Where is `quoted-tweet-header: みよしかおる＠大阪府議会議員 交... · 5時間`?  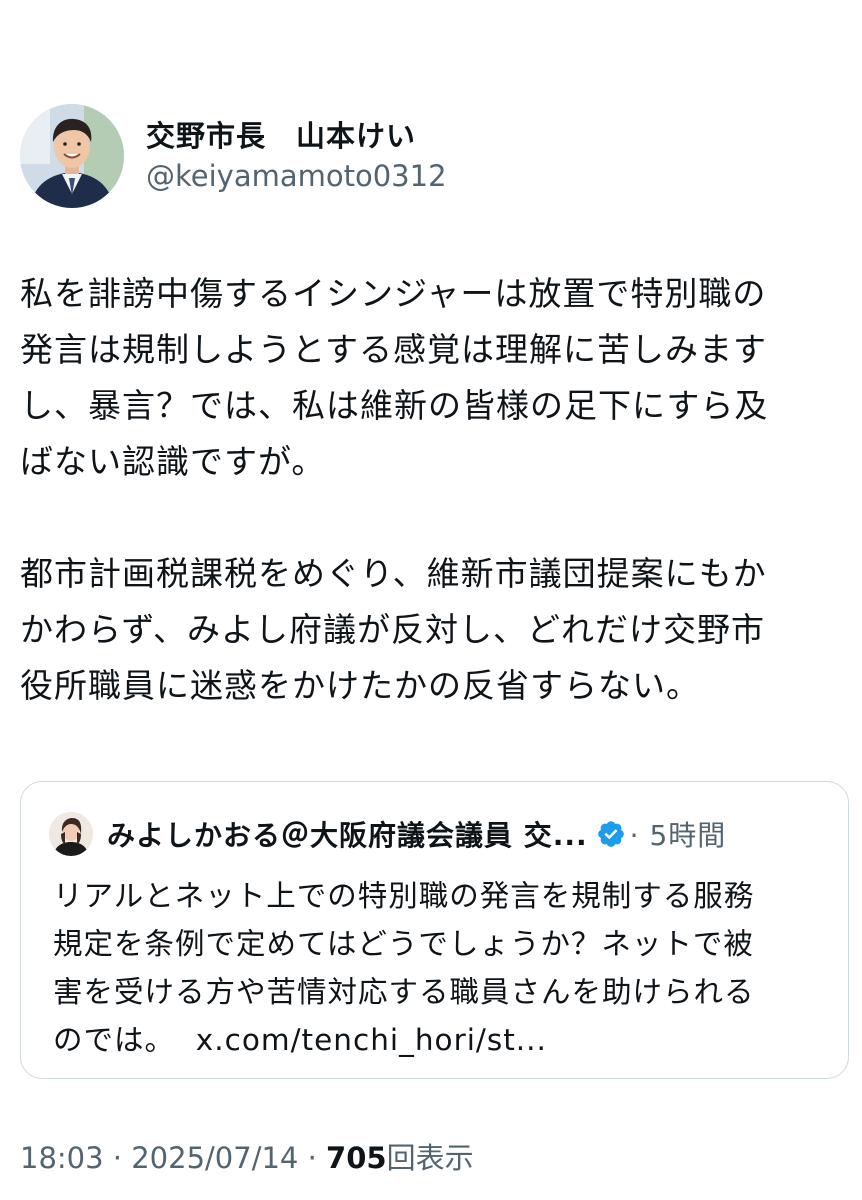
quoted-tweet-header: みよしかおる＠大阪府議会議員 交... · 5時間 is located at coordinates (387, 834).